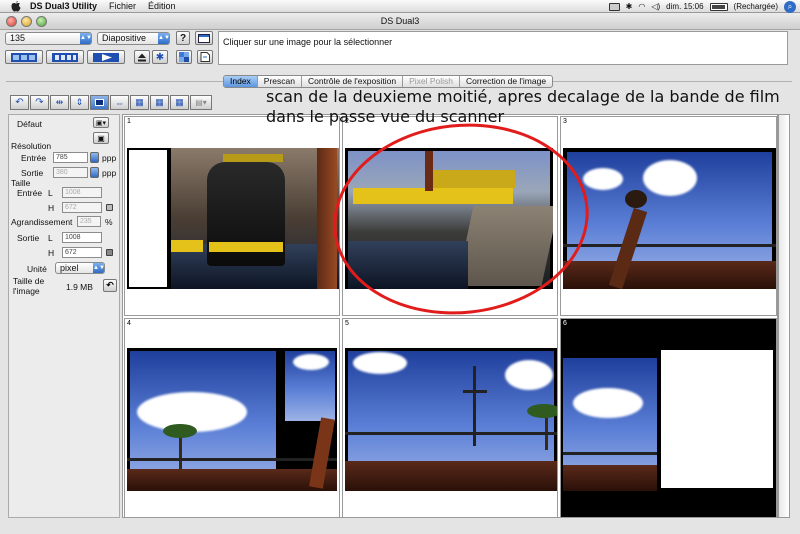  What do you see at coordinates (122, 6) in the screenshot?
I see `menu-fichier: Fichier` at bounding box center [122, 6].